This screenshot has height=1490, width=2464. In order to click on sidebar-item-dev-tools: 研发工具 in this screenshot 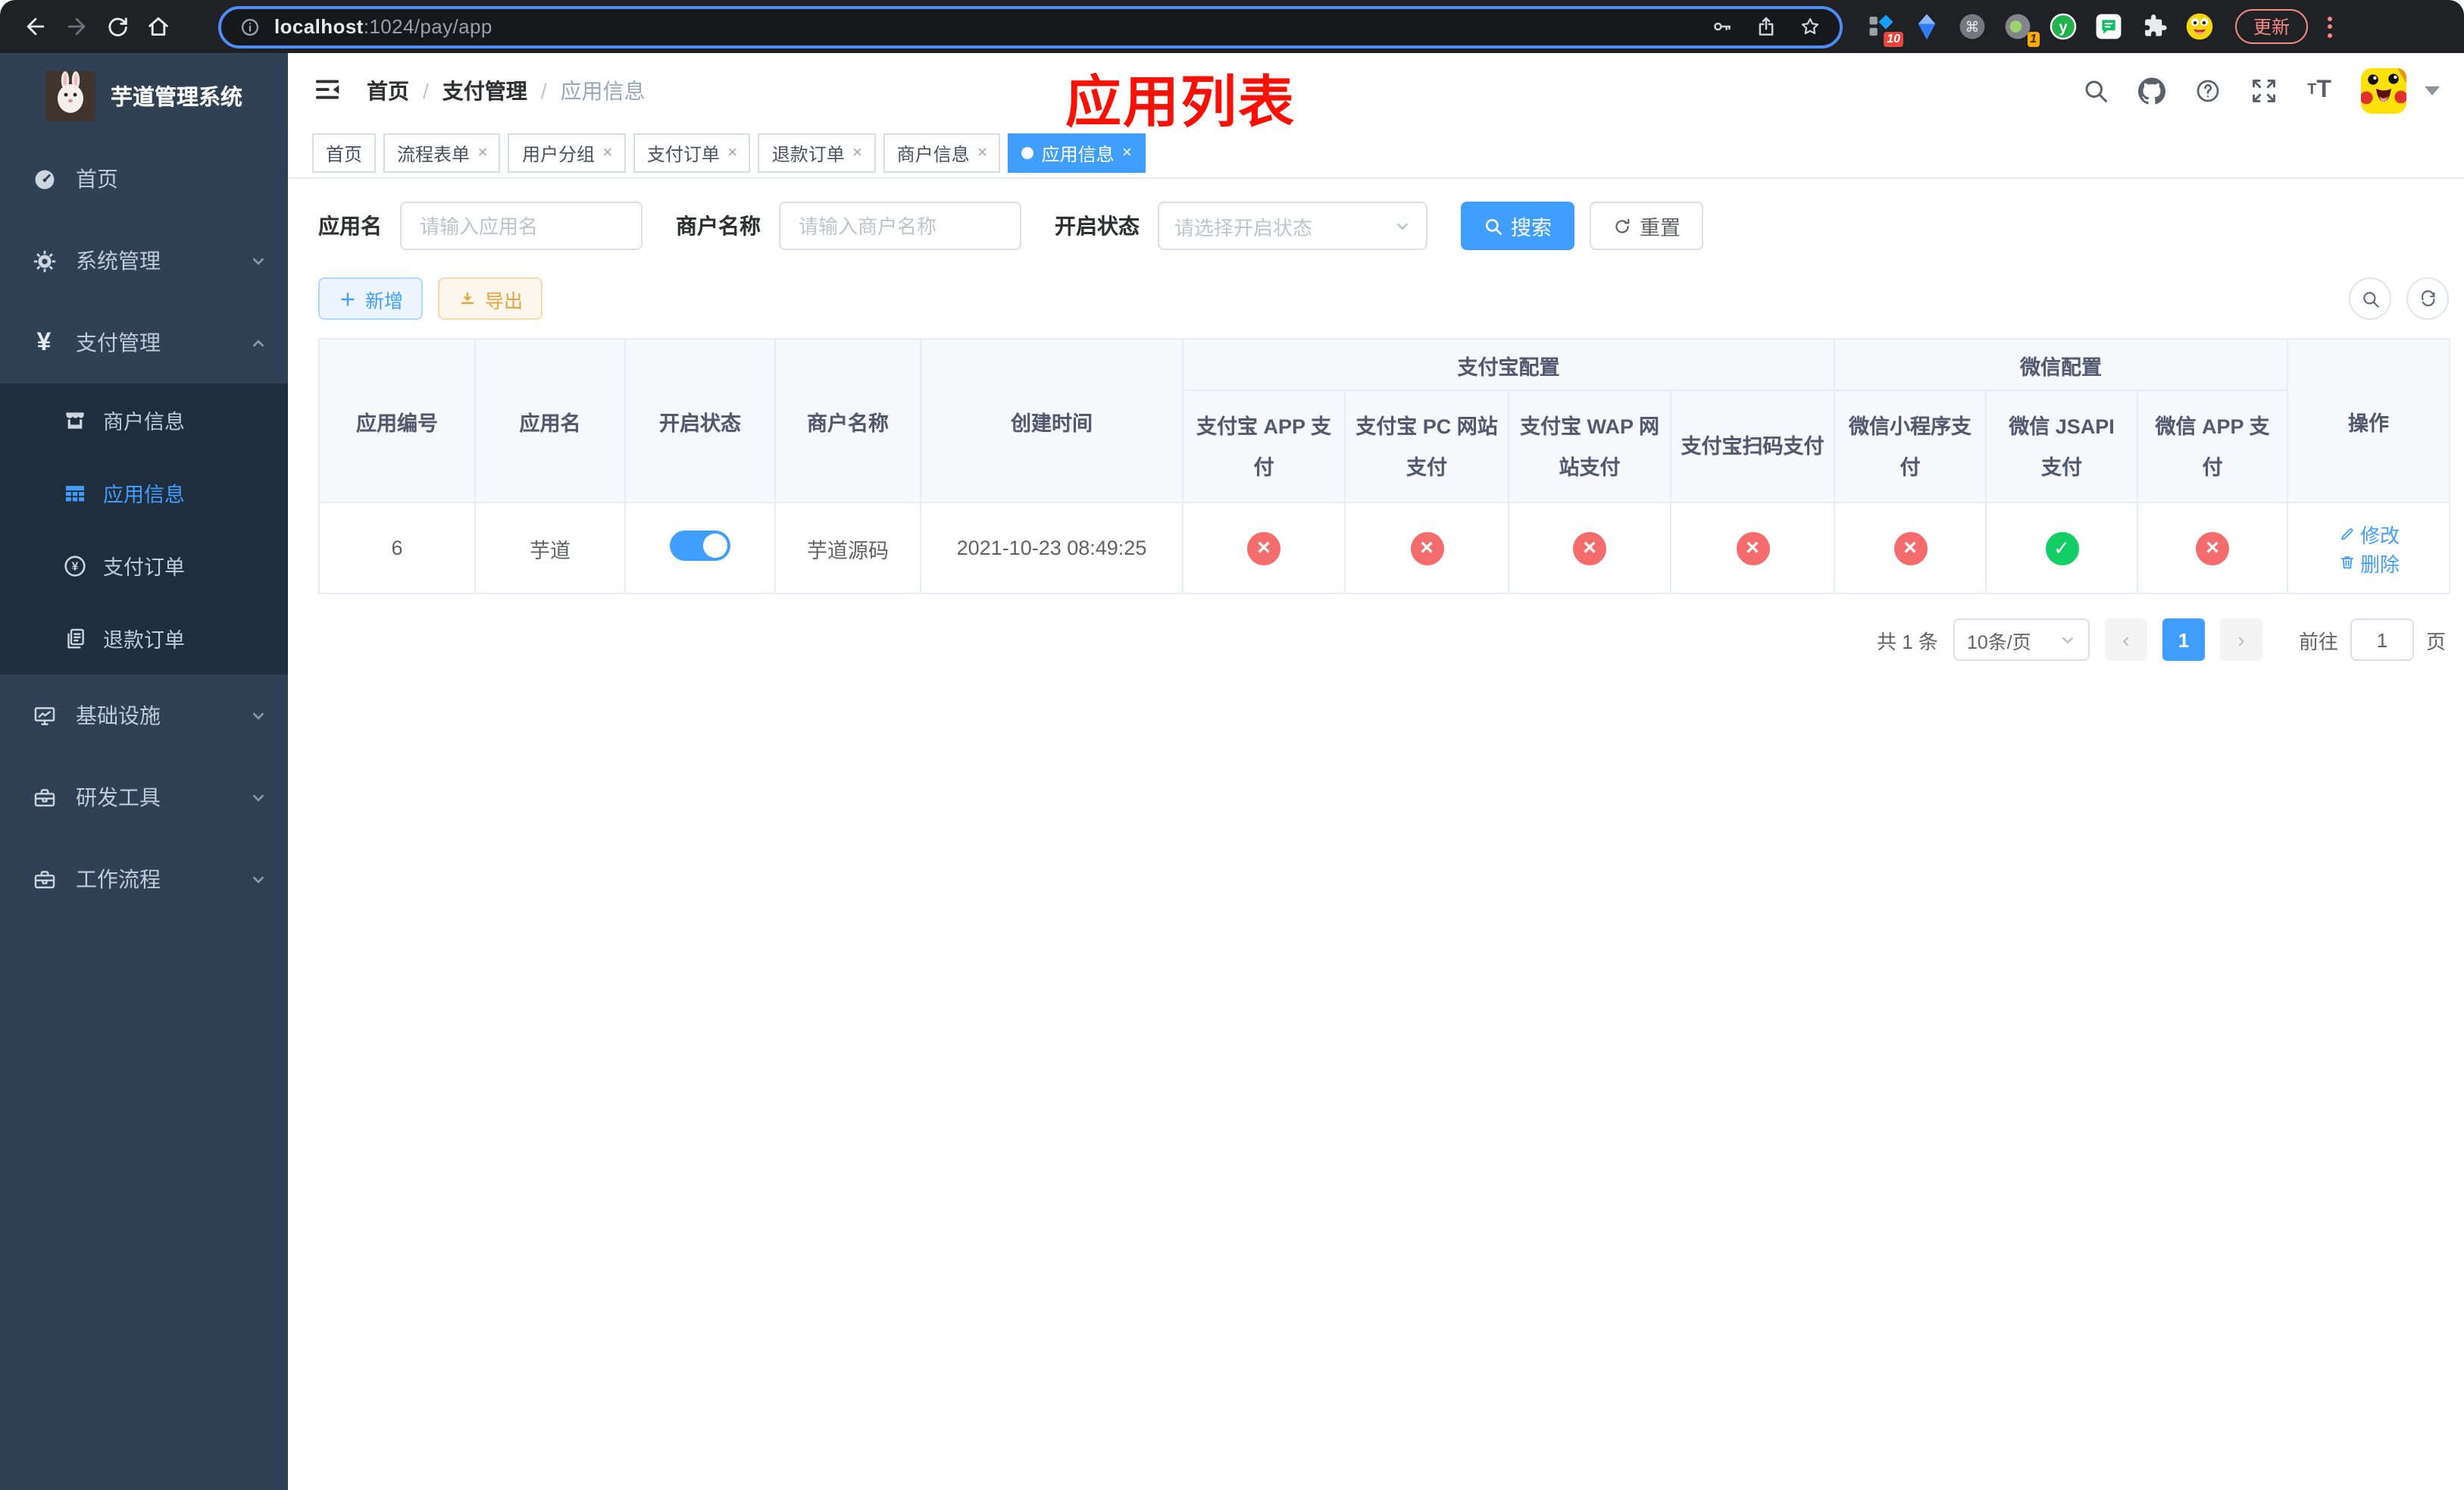, I will do `click(144, 797)`.